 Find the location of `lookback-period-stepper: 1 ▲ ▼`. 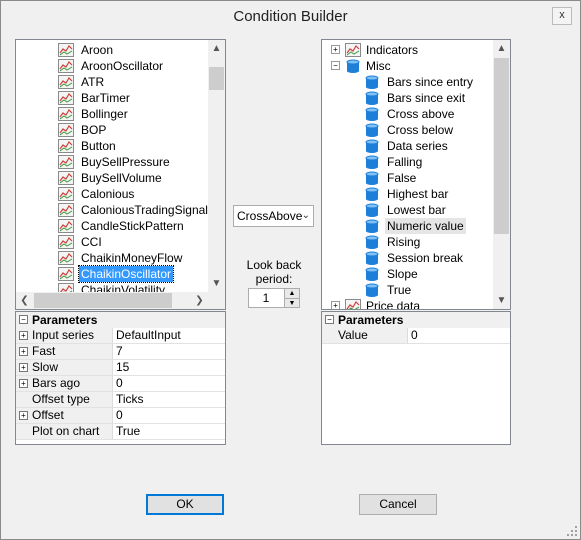

lookback-period-stepper: 1 ▲ ▼ is located at coordinates (274, 298).